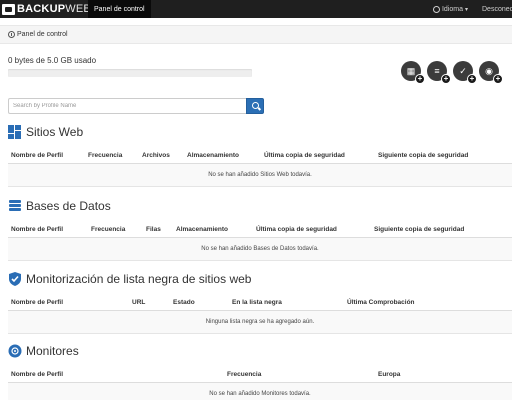 The height and width of the screenshot is (400, 512). What do you see at coordinates (68, 206) in the screenshot?
I see `databases-title: Bases de Datos` at bounding box center [68, 206].